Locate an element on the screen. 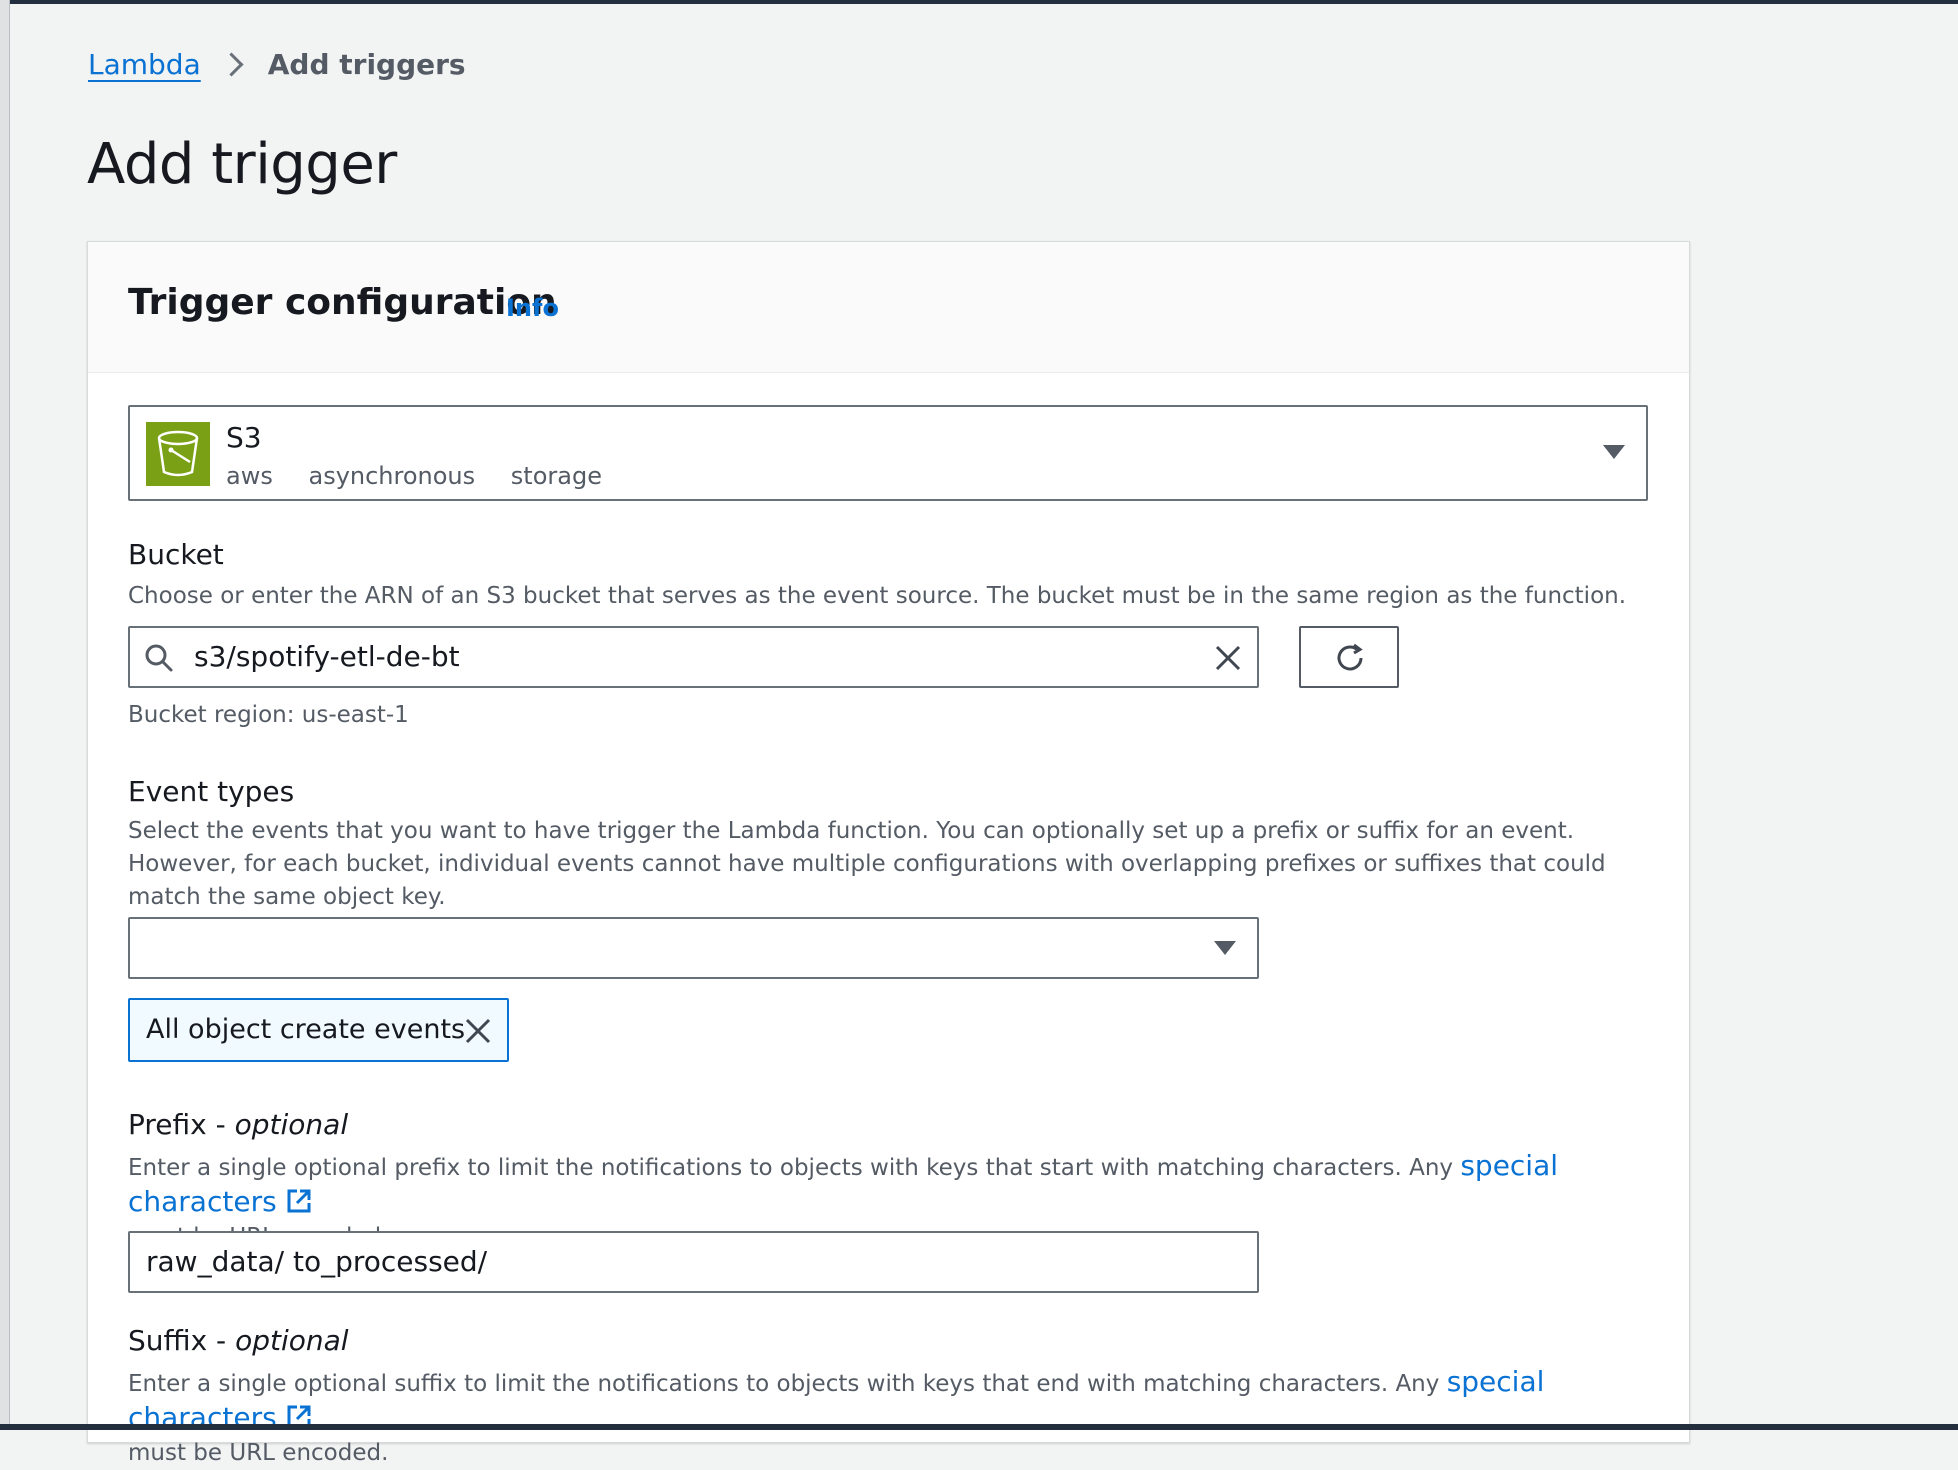 Image resolution: width=1958 pixels, height=1470 pixels. search-icon is located at coordinates (159, 658).